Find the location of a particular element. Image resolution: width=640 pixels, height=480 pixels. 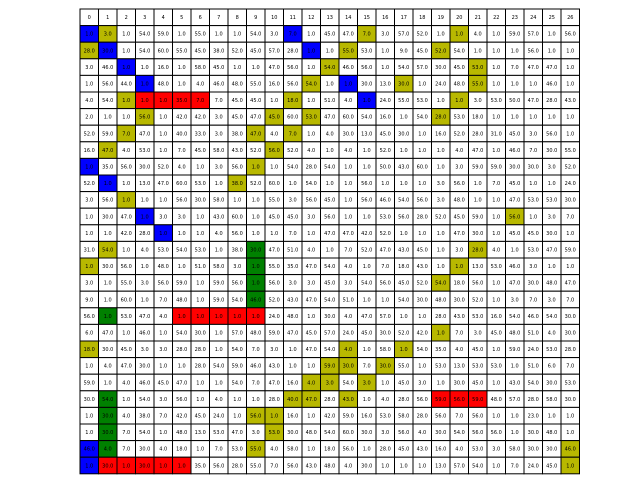

board-cell-value: 51.0 is located at coordinates (200, 267).